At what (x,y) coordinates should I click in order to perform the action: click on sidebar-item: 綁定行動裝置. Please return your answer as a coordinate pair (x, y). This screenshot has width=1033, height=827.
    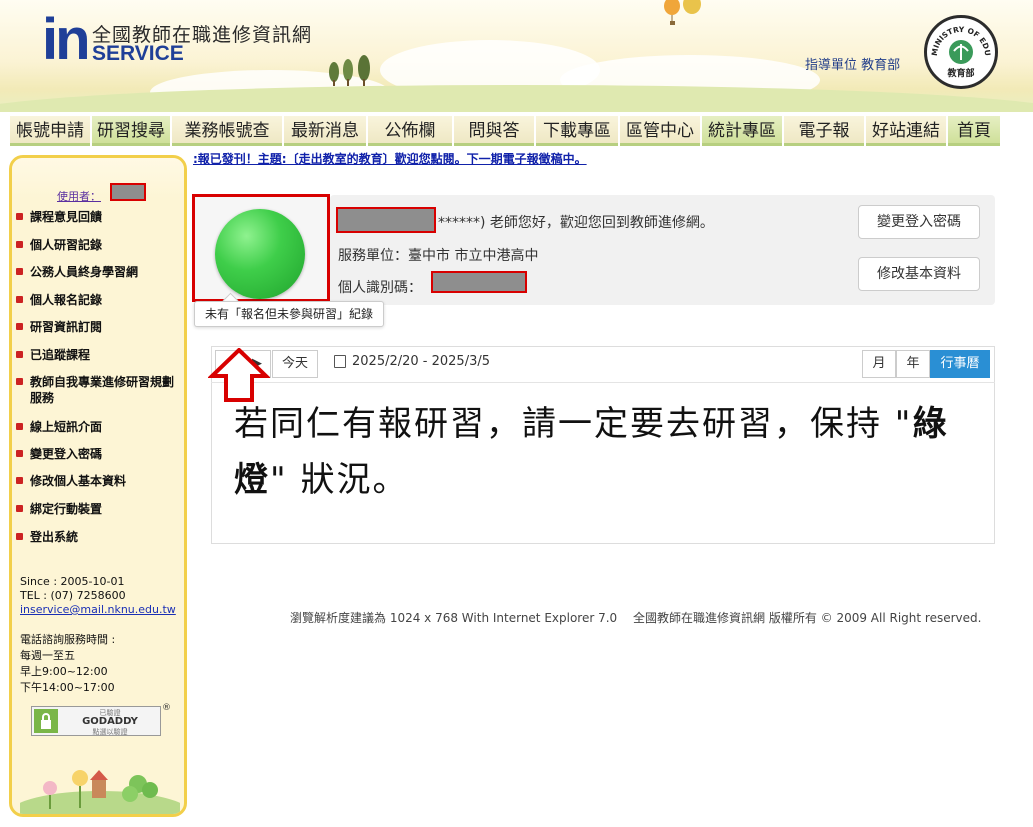
    Looking at the image, I should click on (97, 509).